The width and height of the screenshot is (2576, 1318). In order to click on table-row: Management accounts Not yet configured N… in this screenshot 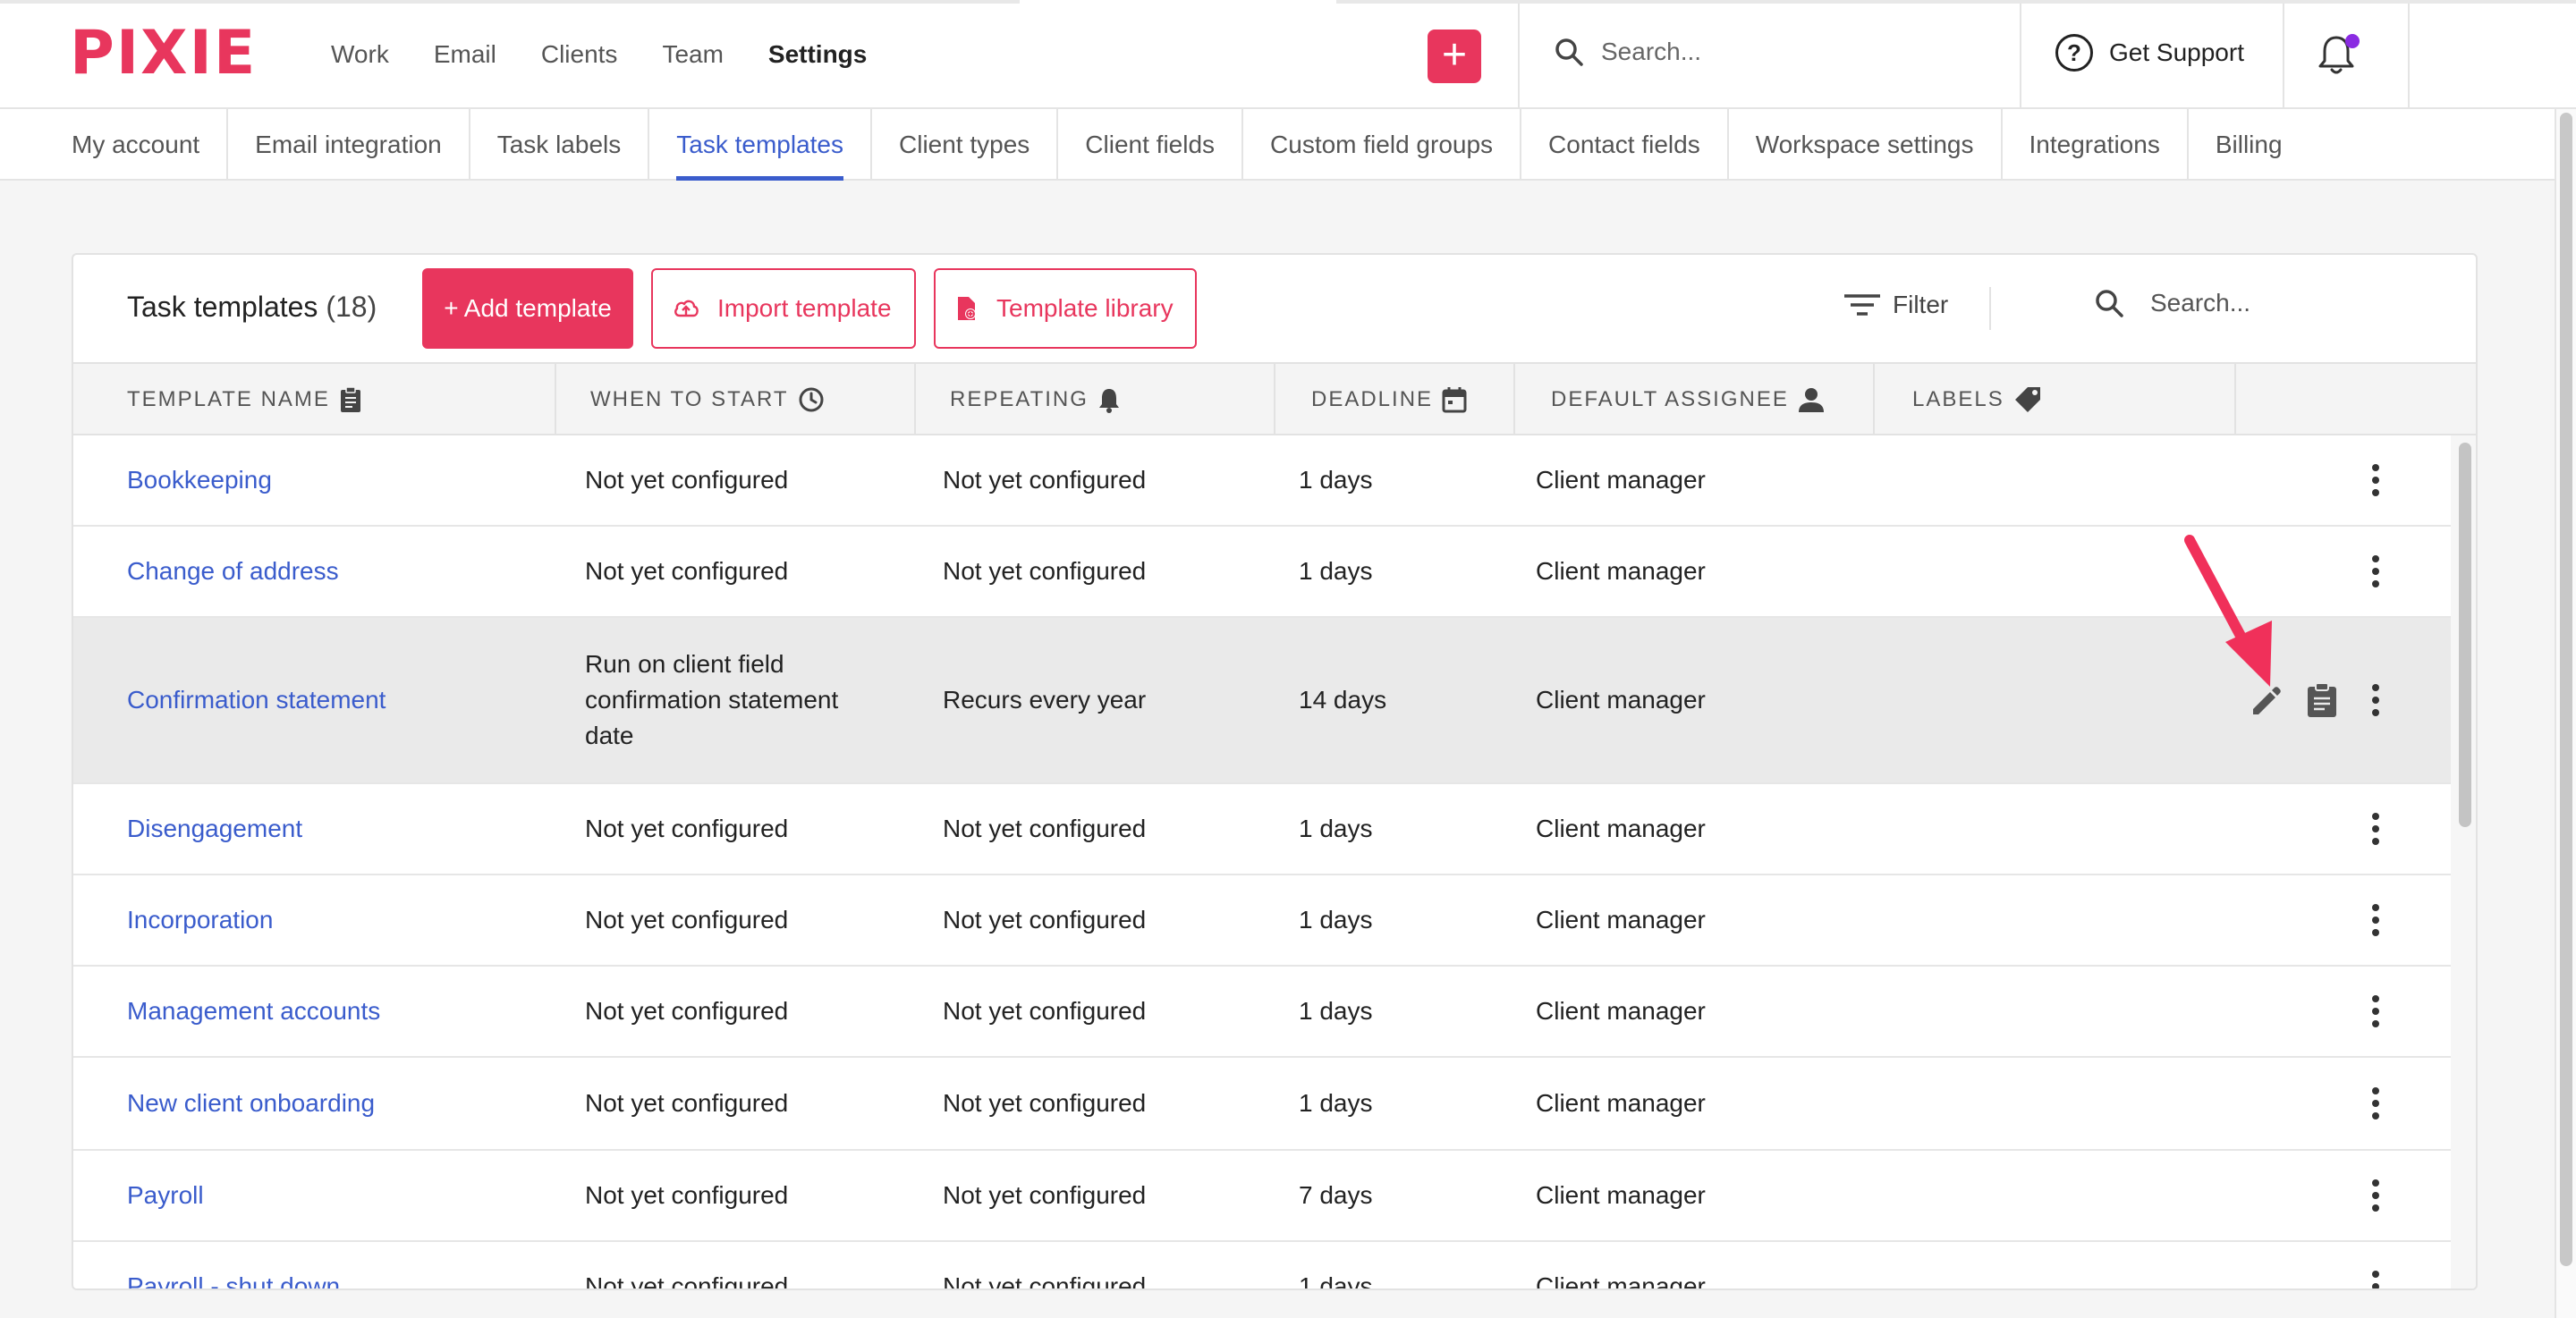, I will do `click(1262, 1013)`.